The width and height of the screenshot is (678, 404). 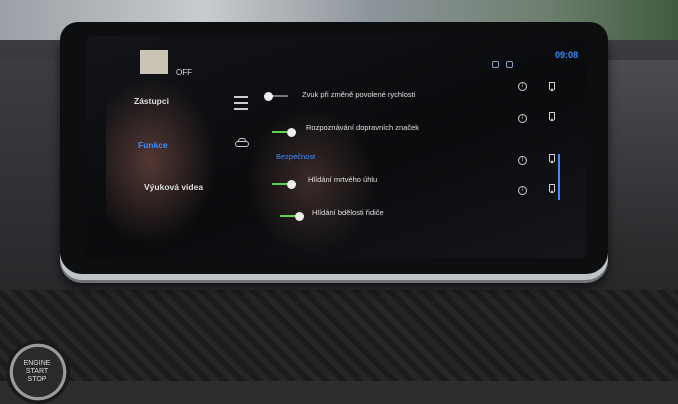 I want to click on scrollbar, so click(x=559, y=177).